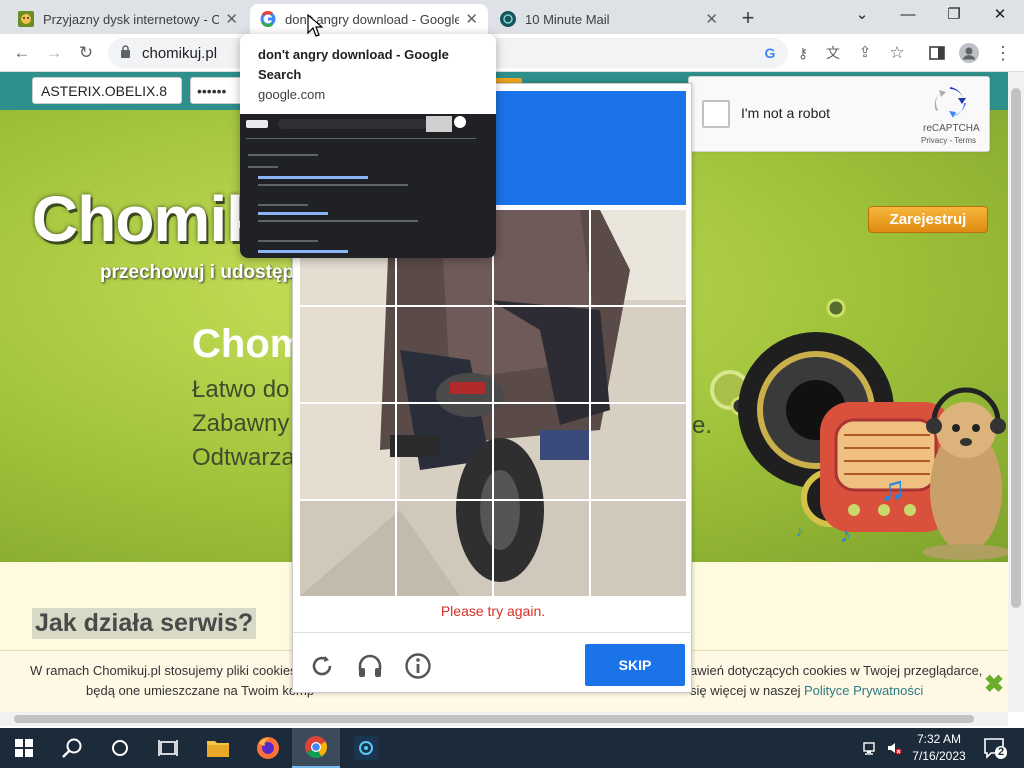  Describe the element at coordinates (268, 748) in the screenshot. I see `firefox-icon` at that location.